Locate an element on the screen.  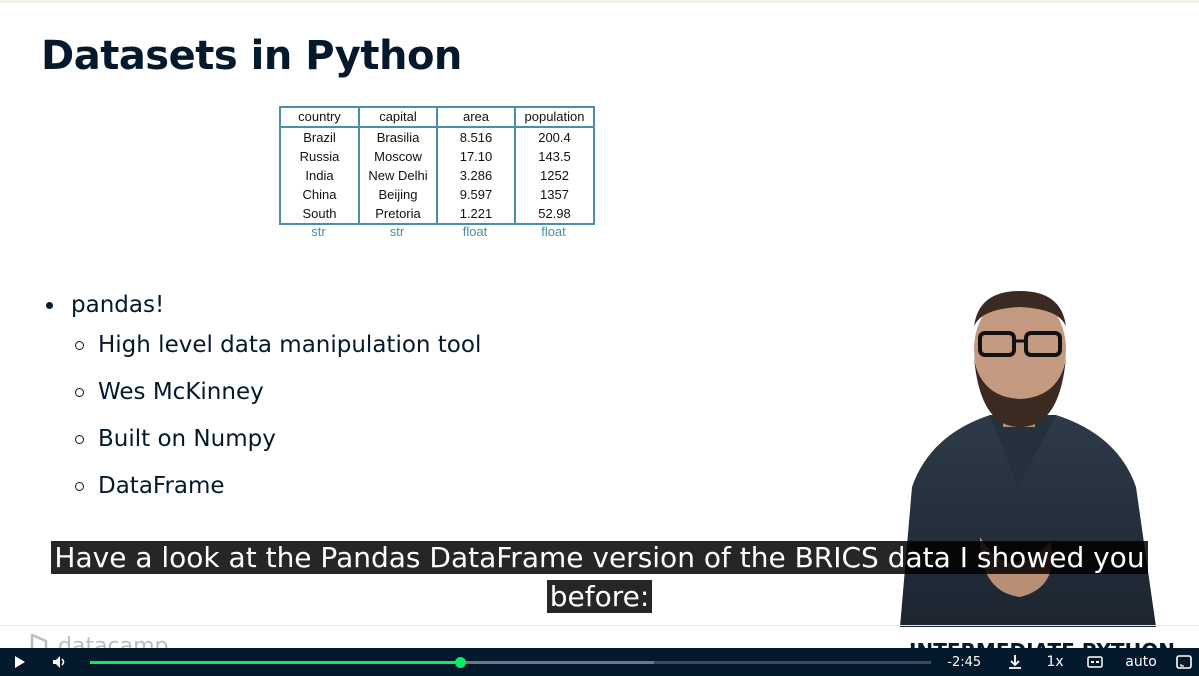
played-bar is located at coordinates (275, 662).